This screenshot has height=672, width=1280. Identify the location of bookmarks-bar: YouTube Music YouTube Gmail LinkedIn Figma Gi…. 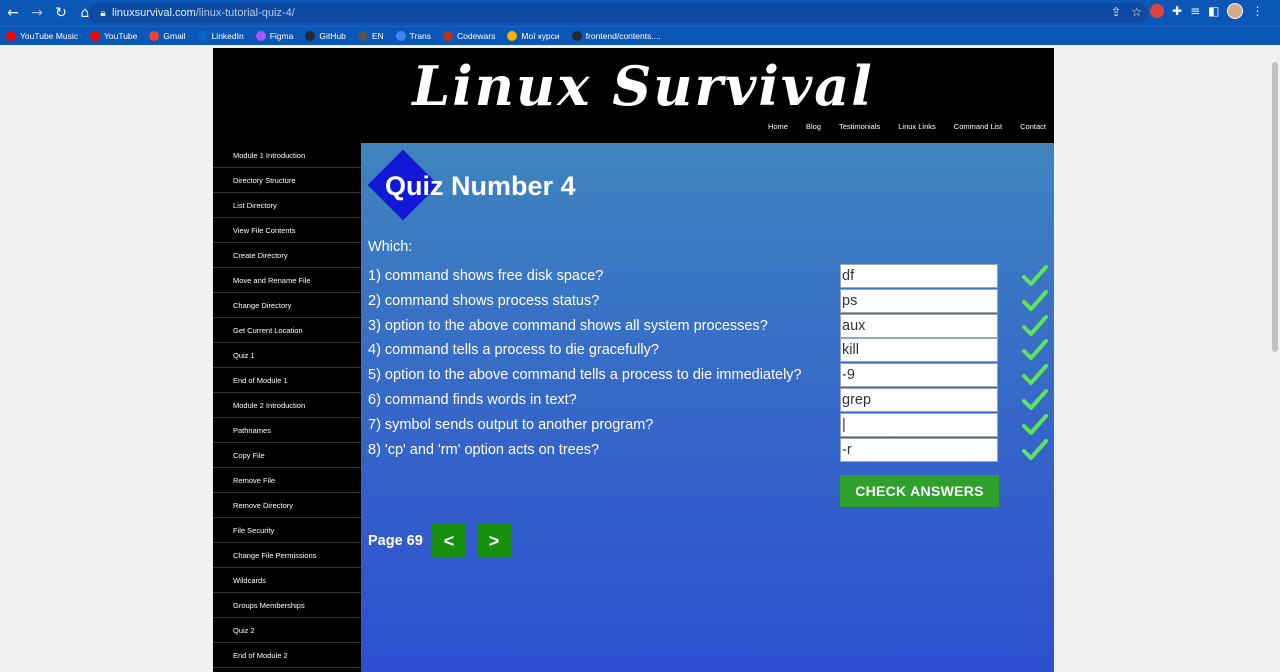
(640, 35).